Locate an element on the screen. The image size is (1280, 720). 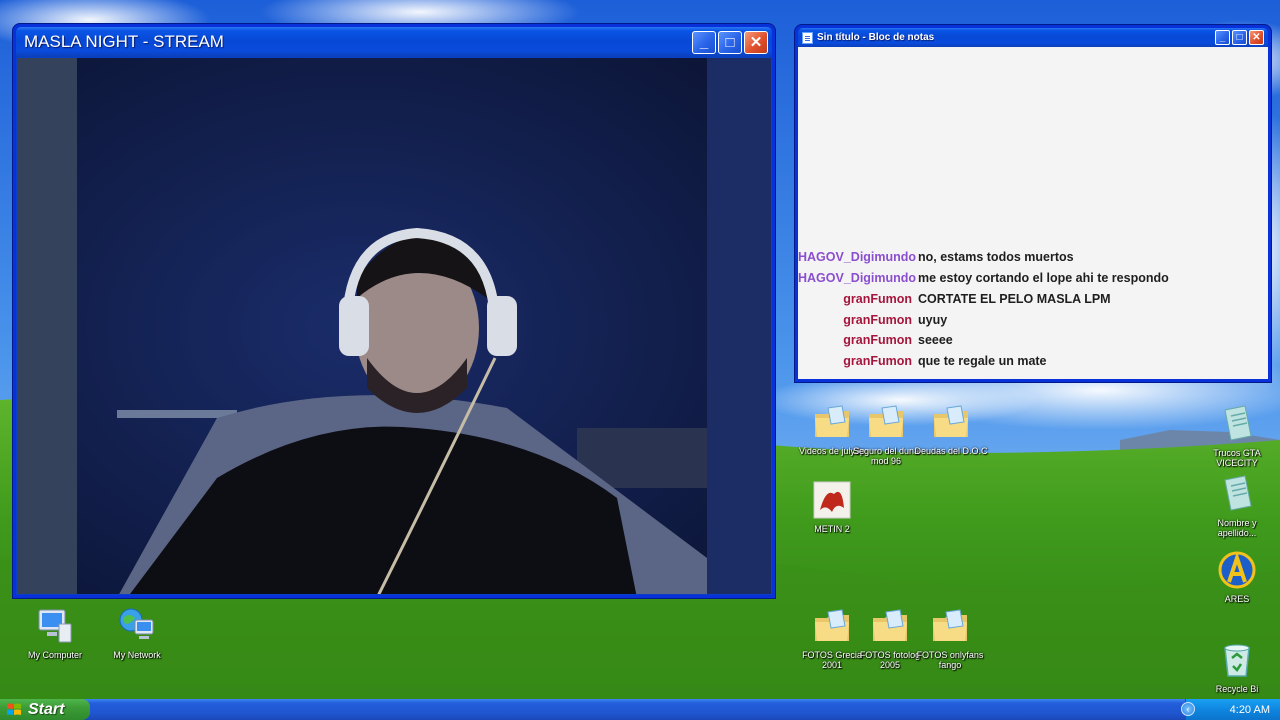
minimize-button: _ is located at coordinates (704, 42).